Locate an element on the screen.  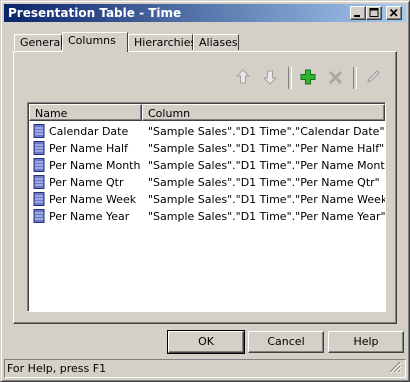
maximize-button is located at coordinates (374, 13).